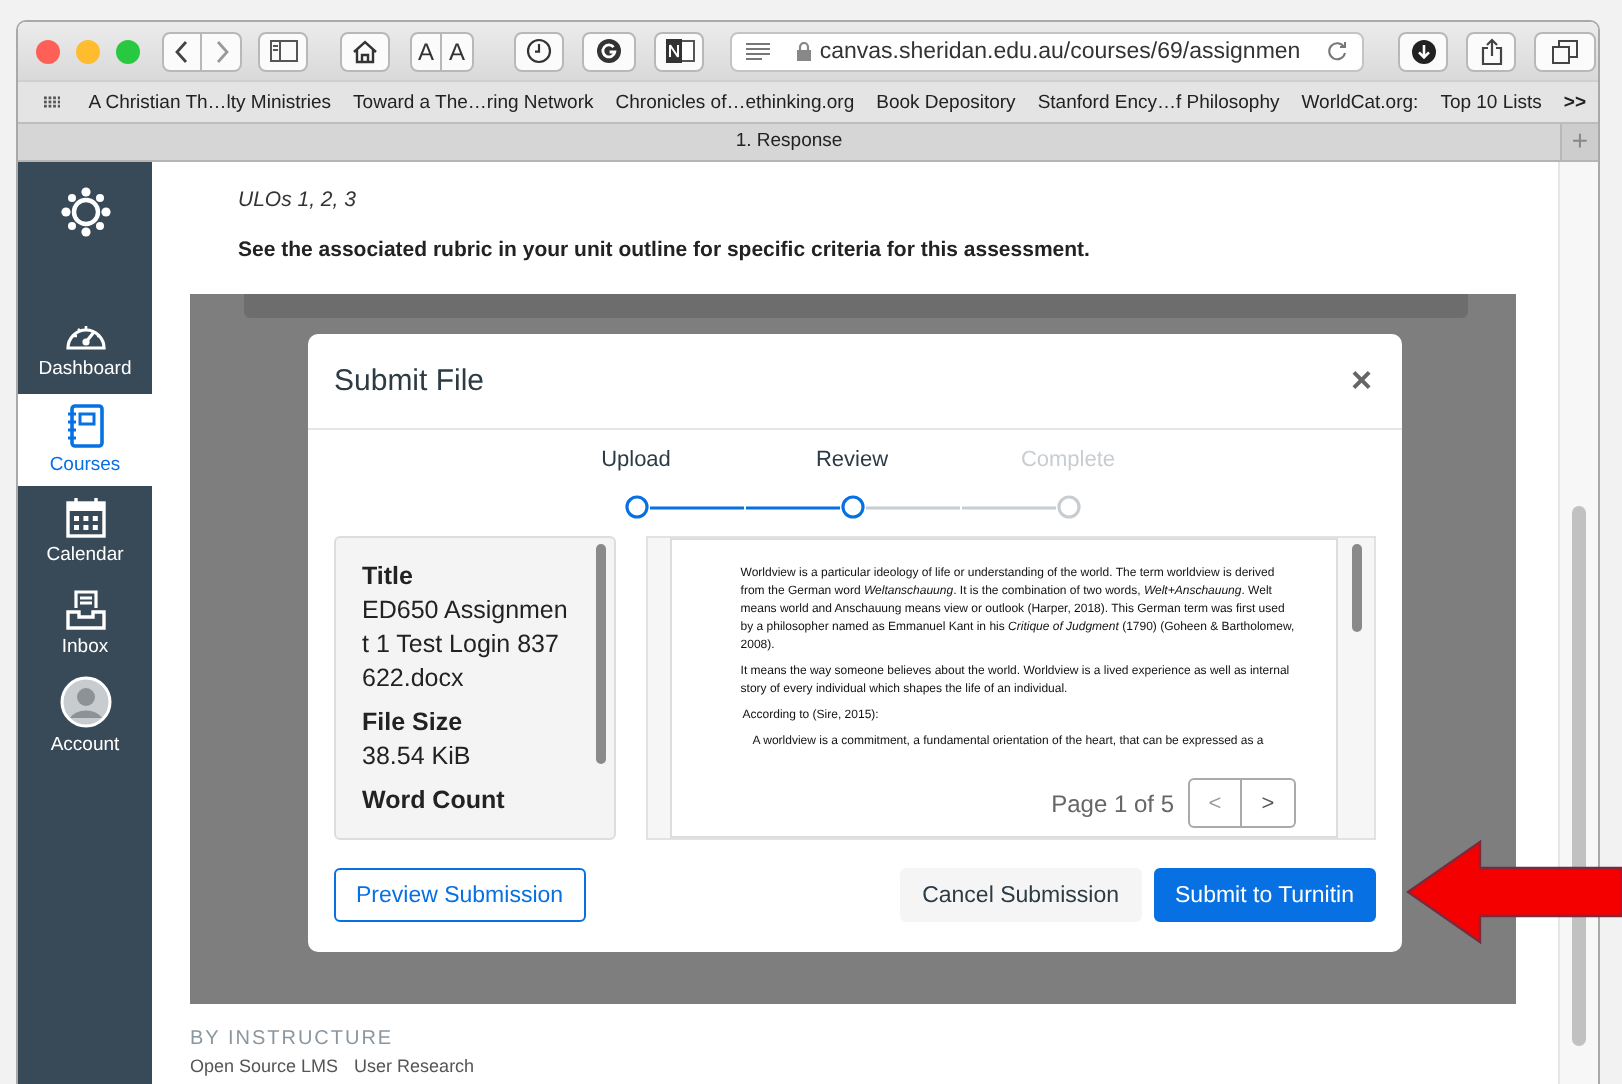 The width and height of the screenshot is (1622, 1084). Describe the element at coordinates (1360, 102) in the screenshot. I see `bookmark-link: WorldCat.org:` at that location.